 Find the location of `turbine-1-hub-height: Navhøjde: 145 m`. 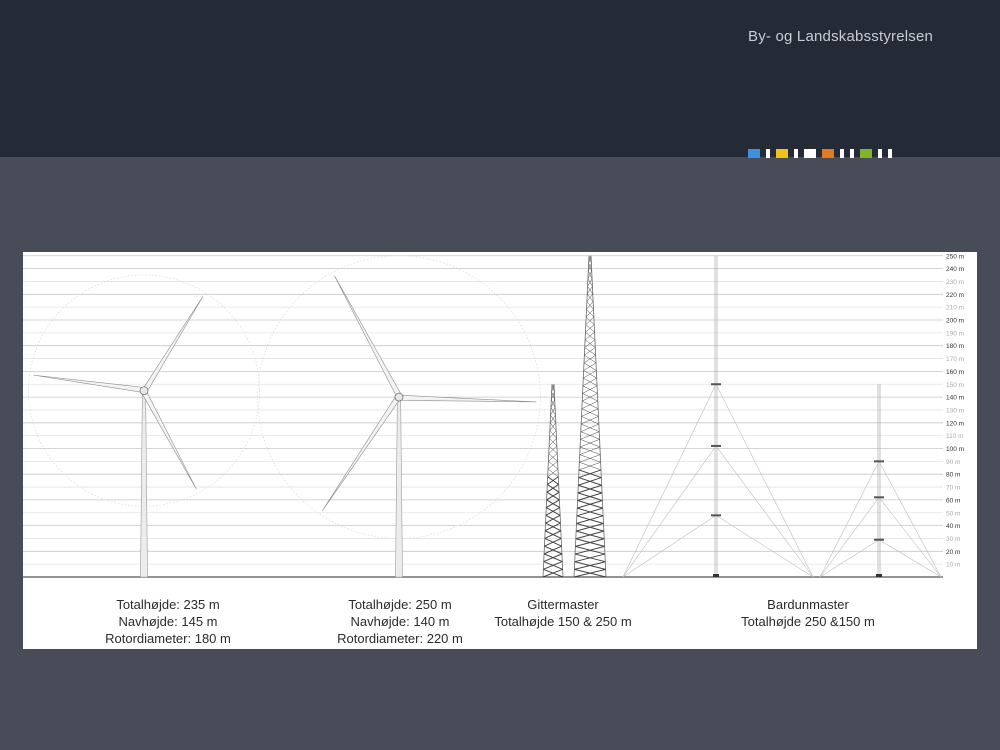

turbine-1-hub-height: Navhøjde: 145 m is located at coordinates (168, 621).